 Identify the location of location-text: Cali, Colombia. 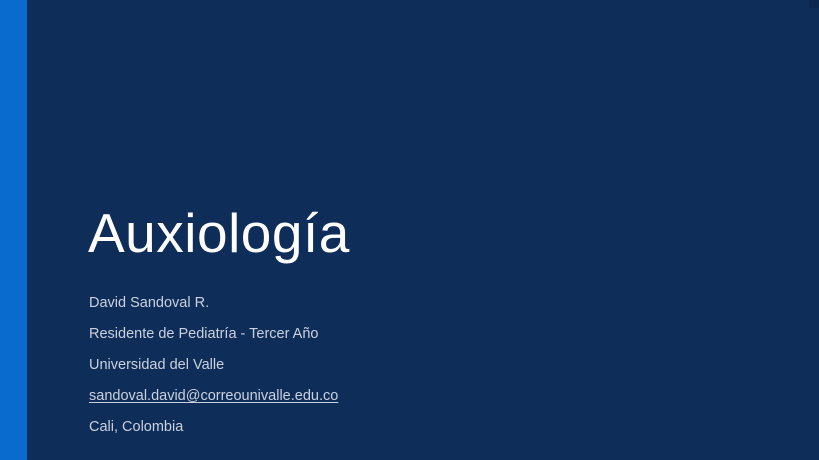
(136, 427).